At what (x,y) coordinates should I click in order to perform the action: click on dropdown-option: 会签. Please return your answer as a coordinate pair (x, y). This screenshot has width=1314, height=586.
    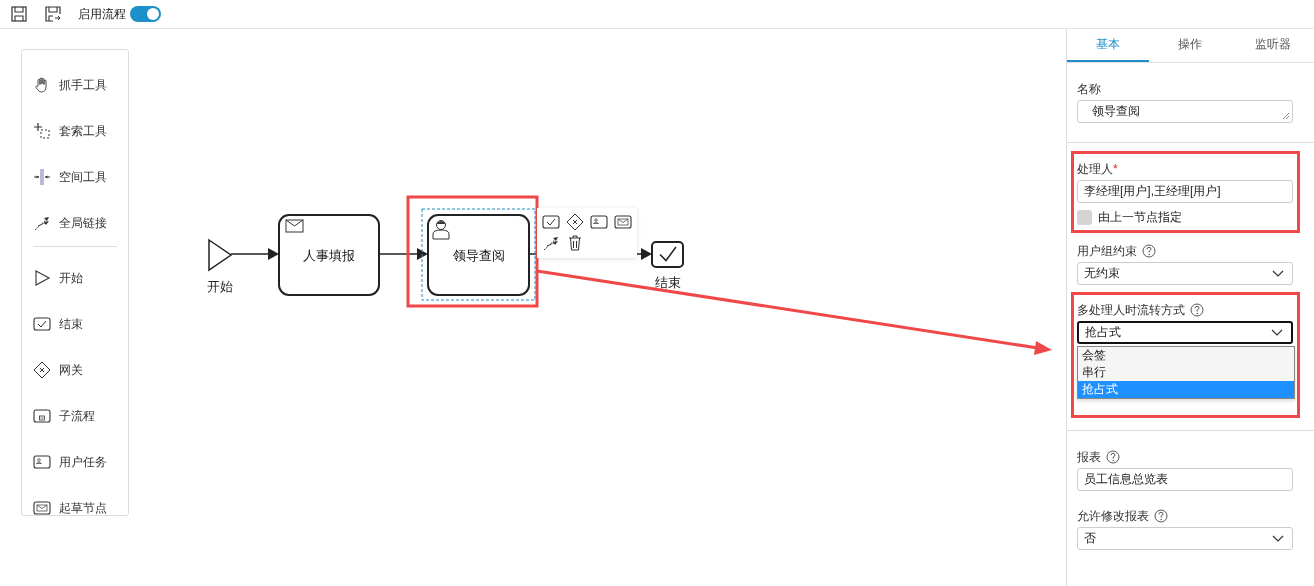
    Looking at the image, I should click on (1186, 355).